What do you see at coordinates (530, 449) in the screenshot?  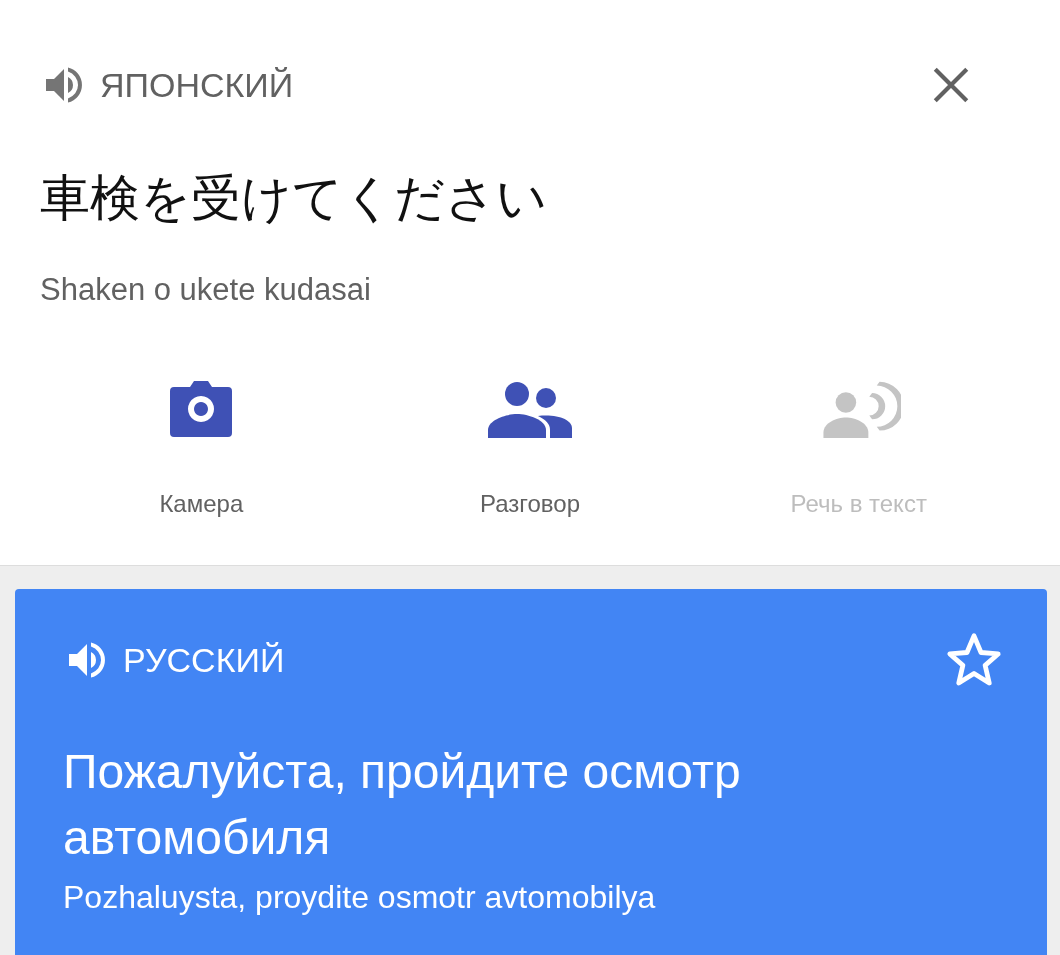 I see `mode-button: Разговор` at bounding box center [530, 449].